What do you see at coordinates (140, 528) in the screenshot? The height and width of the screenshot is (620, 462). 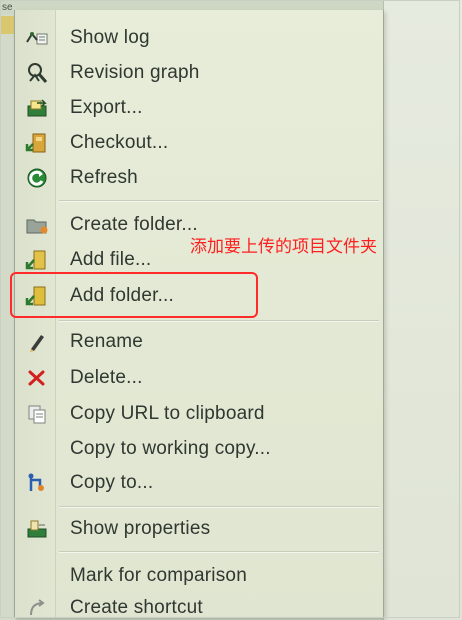 I see `menu-item-label: Show properties` at bounding box center [140, 528].